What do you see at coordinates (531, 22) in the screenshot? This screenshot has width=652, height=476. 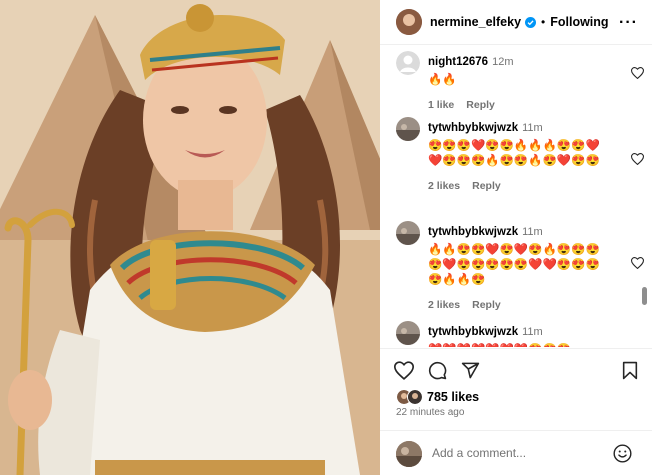 I see `verified-badge-icon` at bounding box center [531, 22].